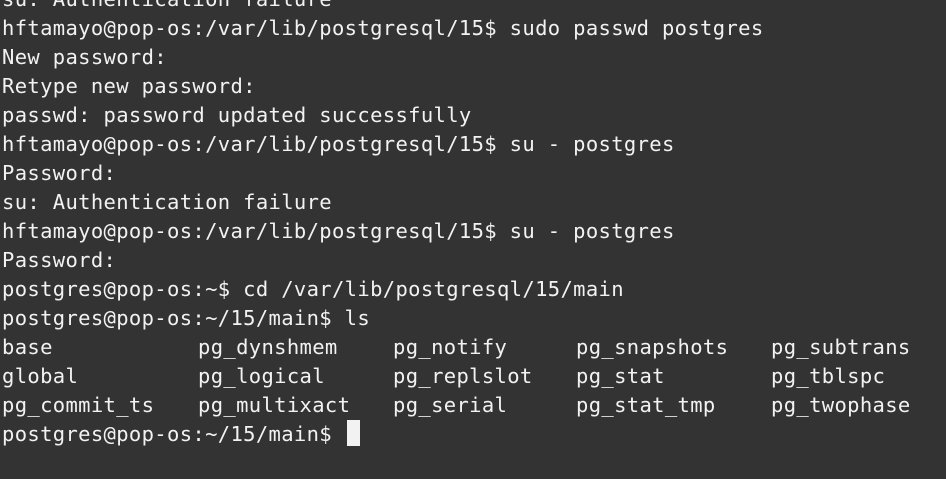  I want to click on ls-entry: pg_notify, so click(450, 347).